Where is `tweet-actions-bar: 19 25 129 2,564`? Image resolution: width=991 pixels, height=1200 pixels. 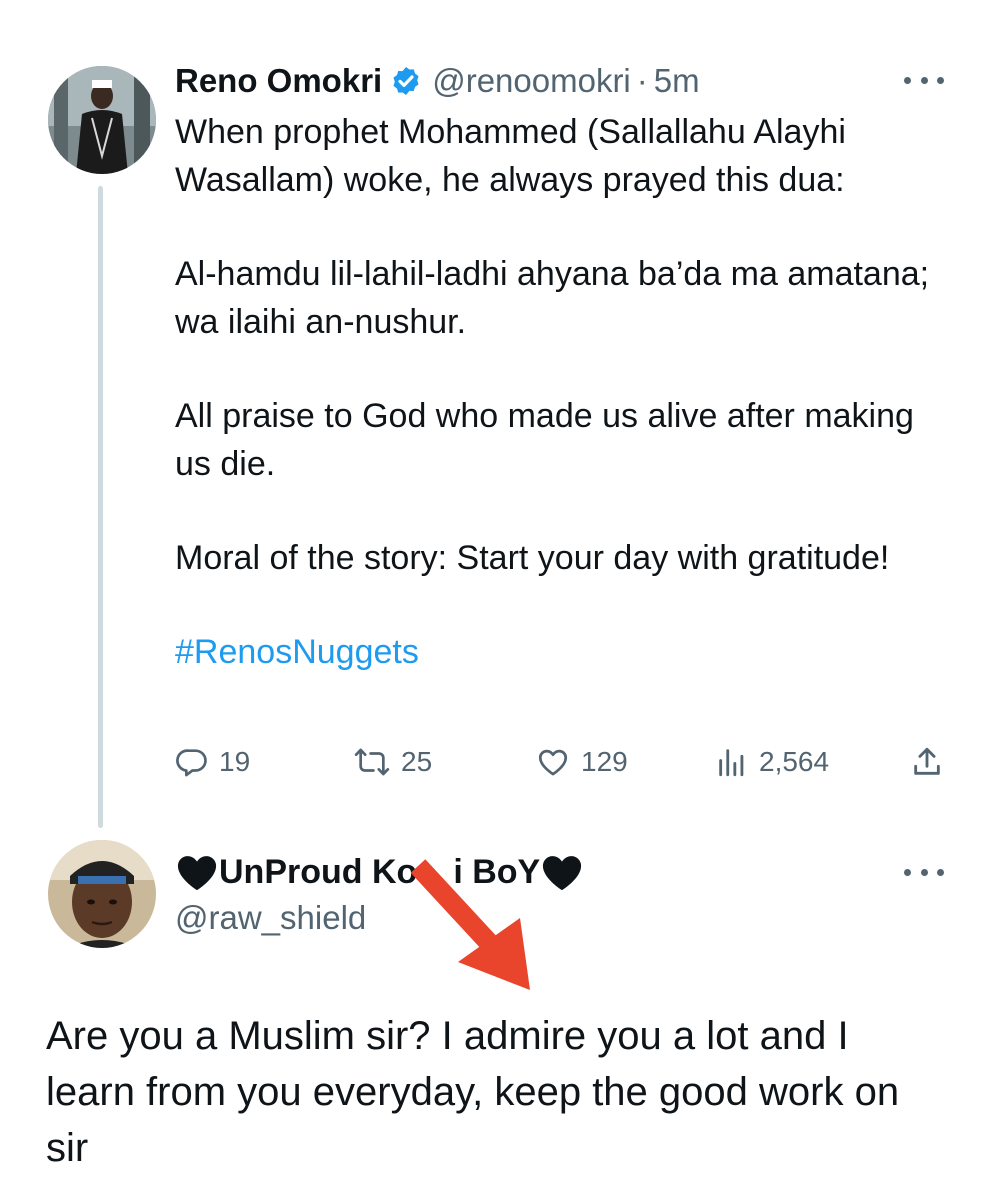
tweet-actions-bar: 19 25 129 2,564 is located at coordinates (560, 762).